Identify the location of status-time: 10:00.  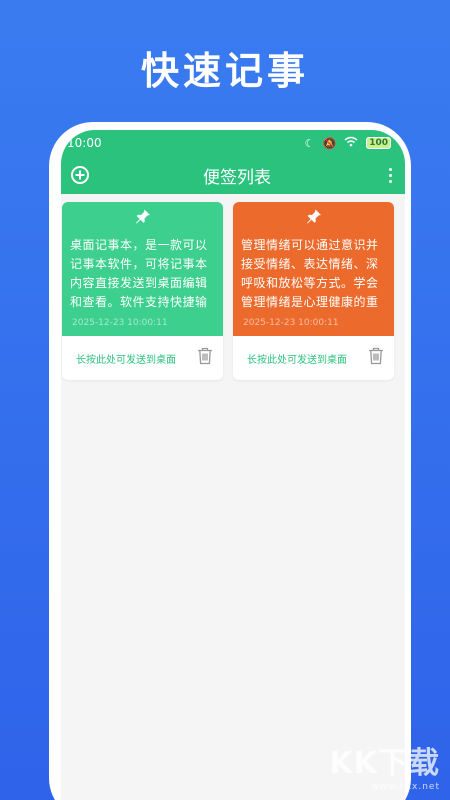
(84, 143).